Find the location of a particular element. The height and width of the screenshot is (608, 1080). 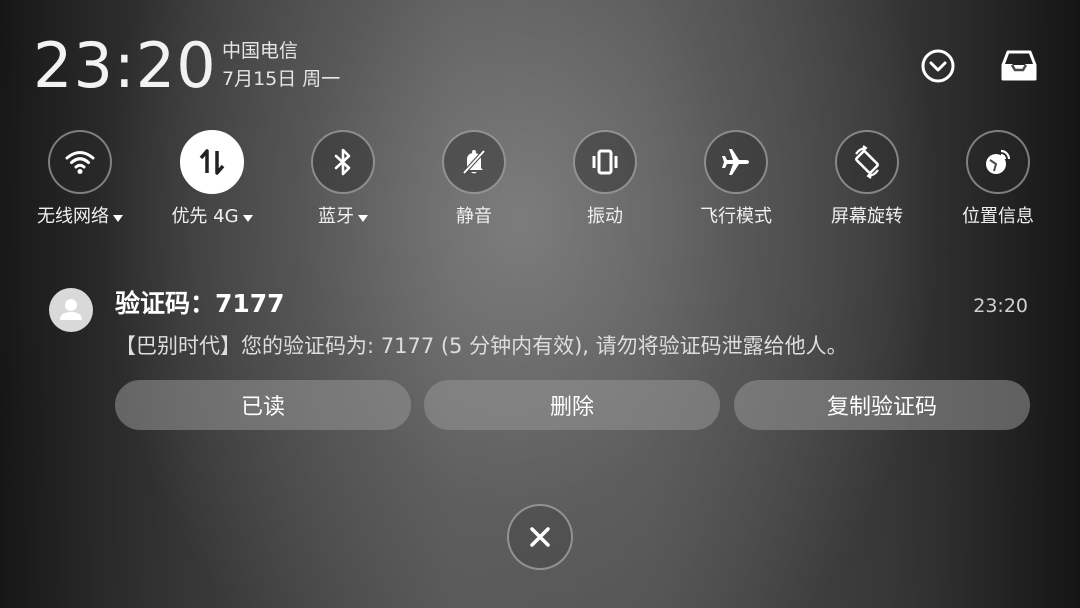

delete-button: 删除 is located at coordinates (572, 405).